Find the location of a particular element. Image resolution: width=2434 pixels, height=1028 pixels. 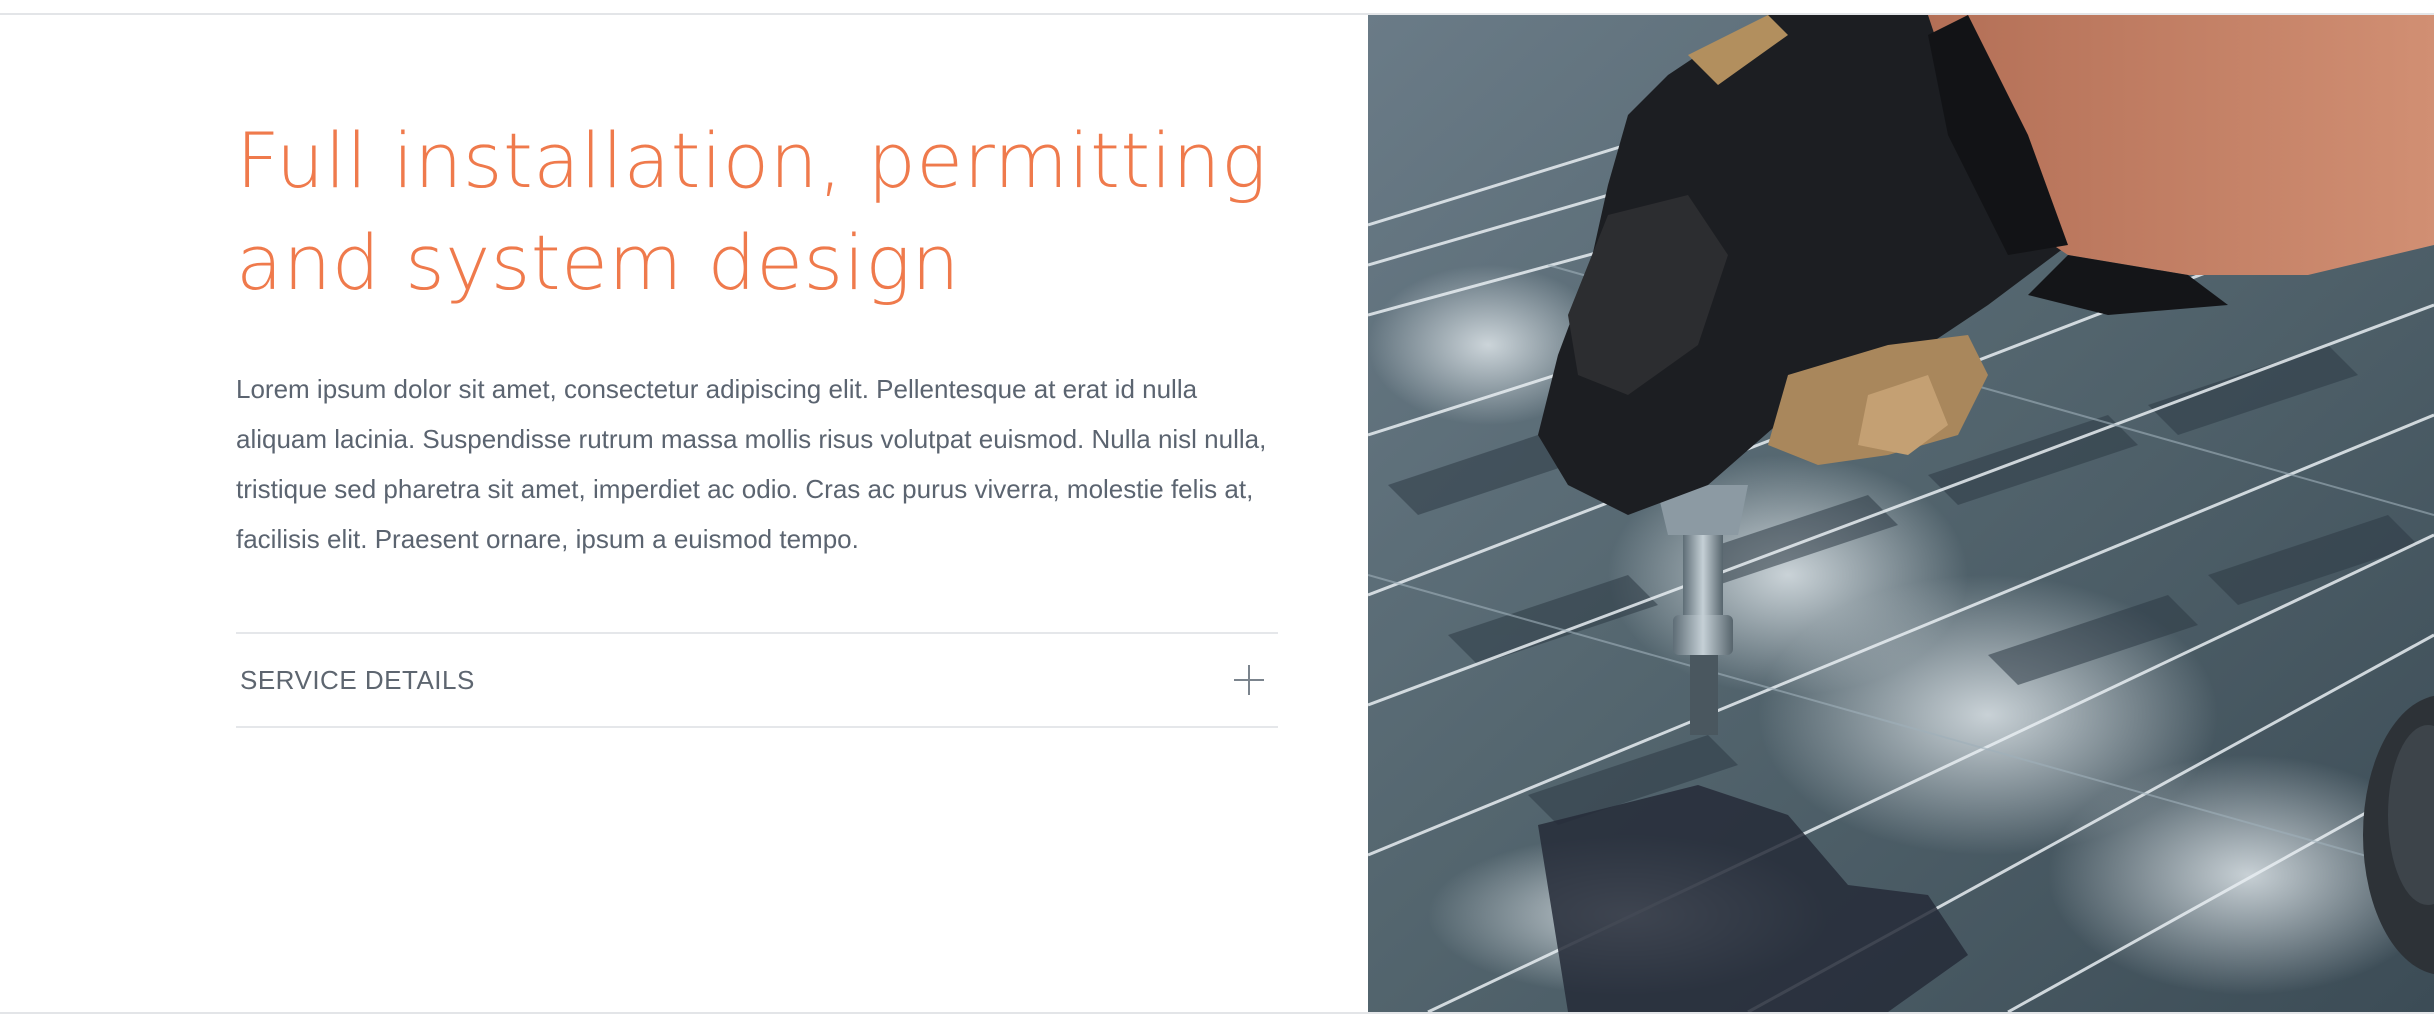

bottom-divider is located at coordinates (1217, 1013).